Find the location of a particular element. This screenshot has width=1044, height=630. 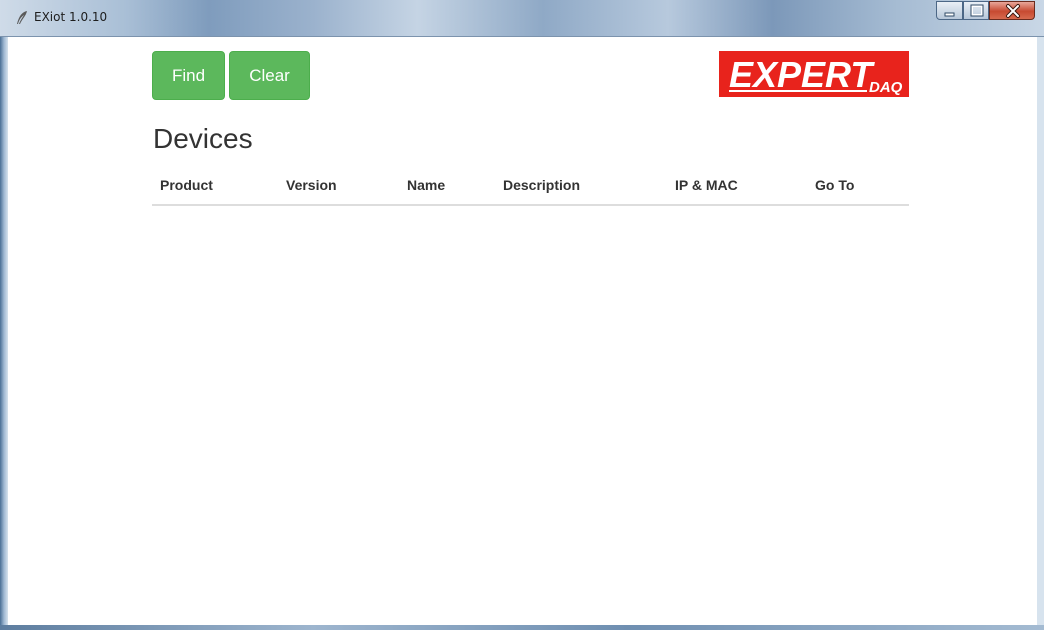

window-title: EXiot 1.0.10 is located at coordinates (71, 17).